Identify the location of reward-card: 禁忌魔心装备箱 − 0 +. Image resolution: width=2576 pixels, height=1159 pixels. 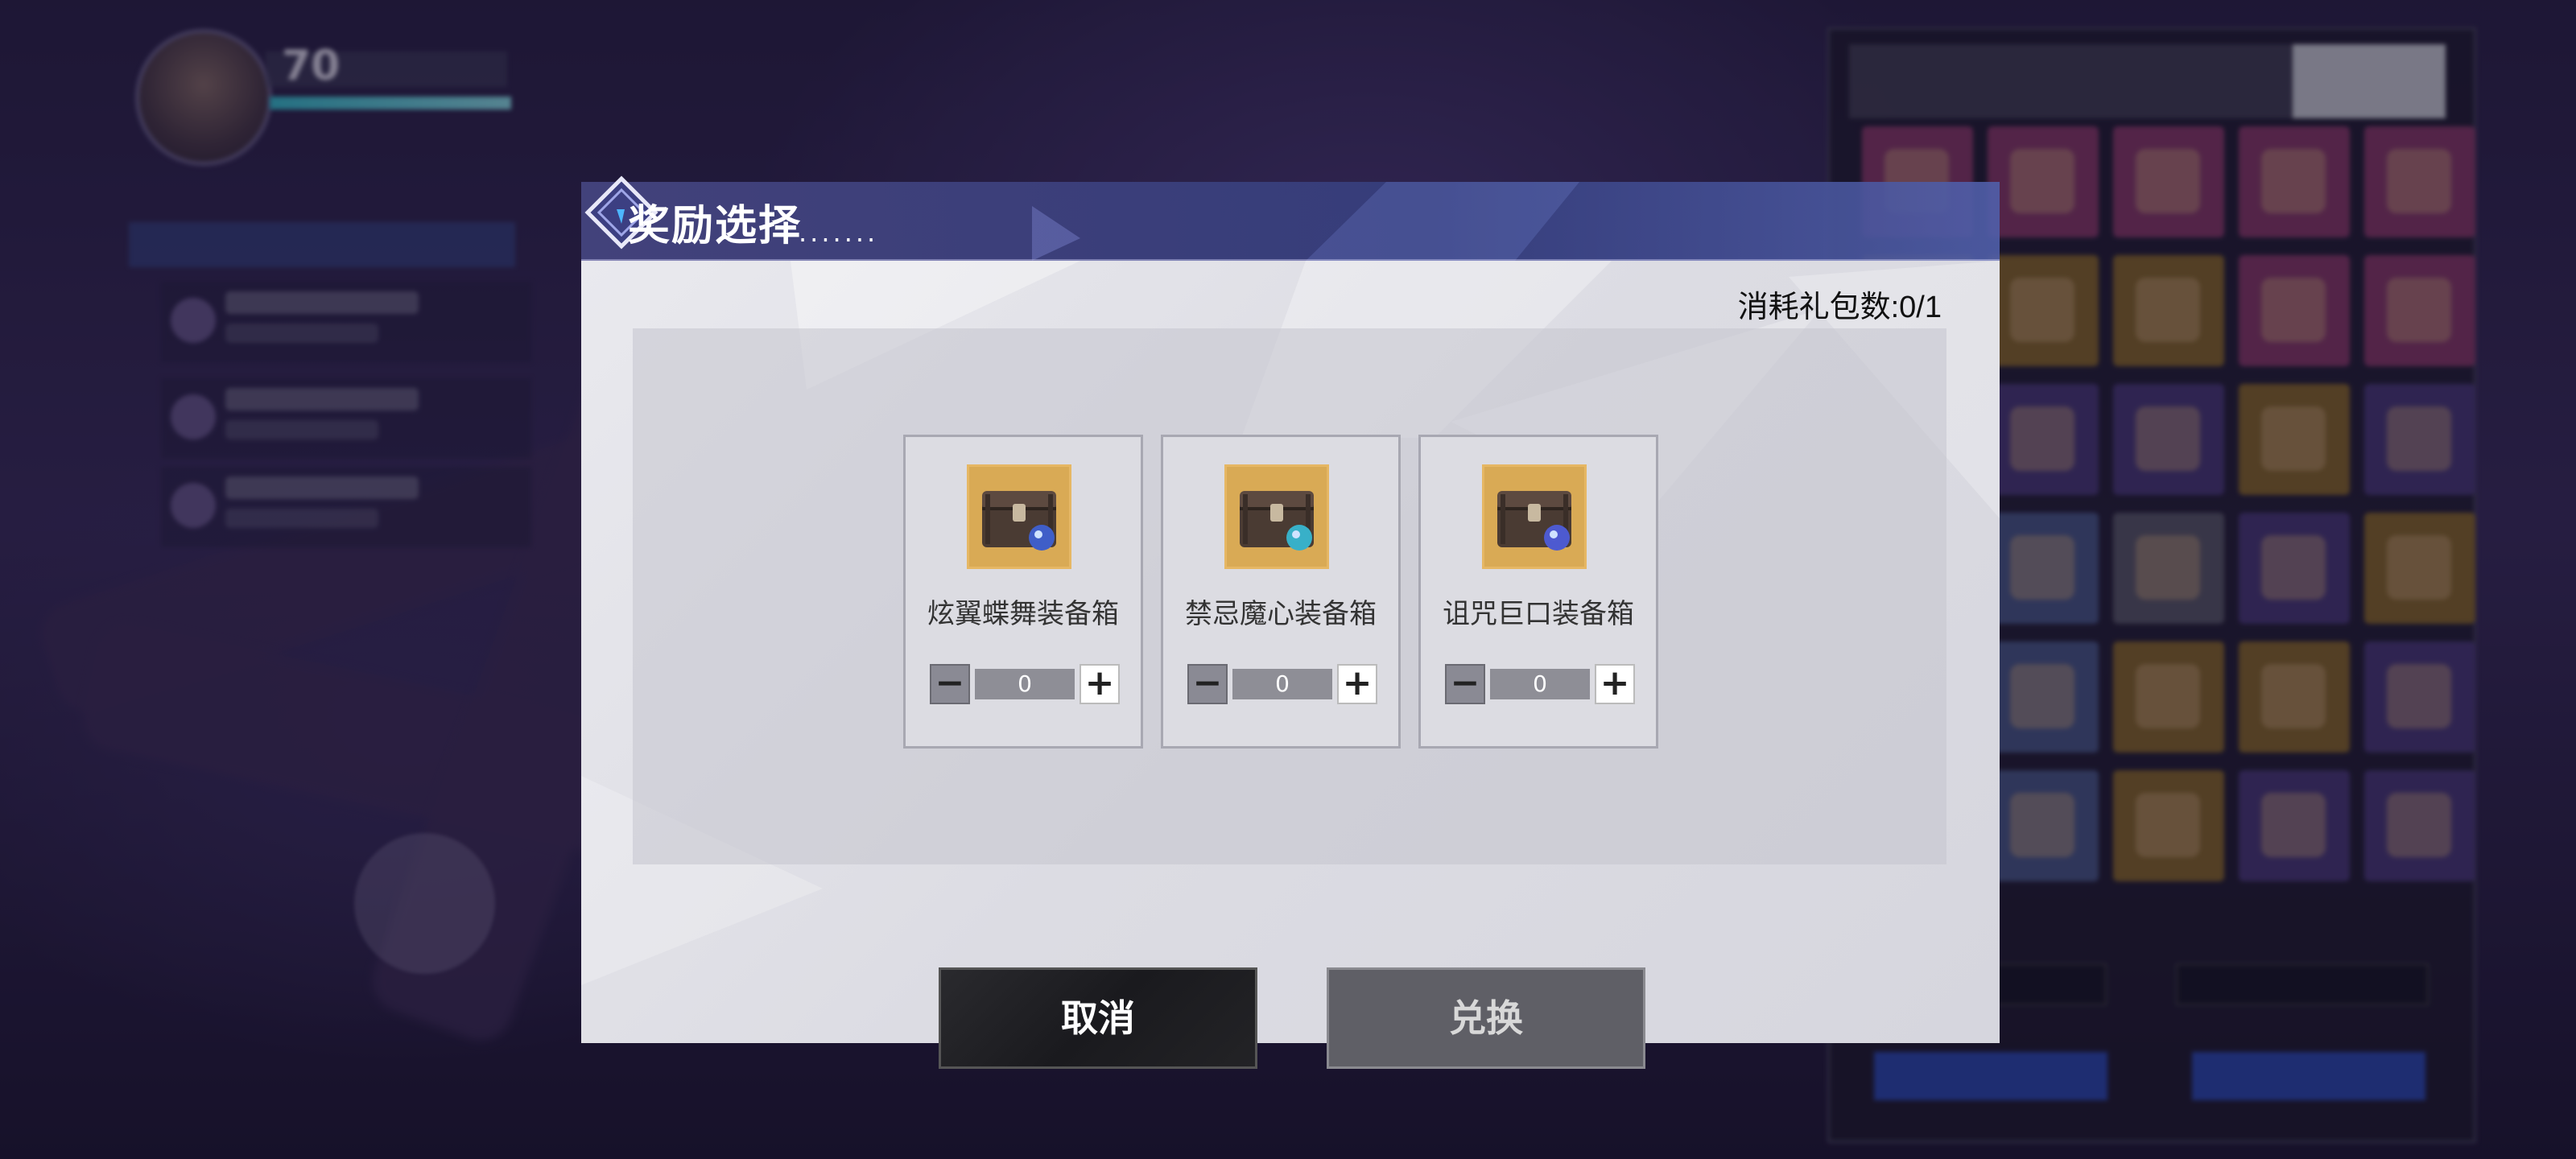
(1281, 592).